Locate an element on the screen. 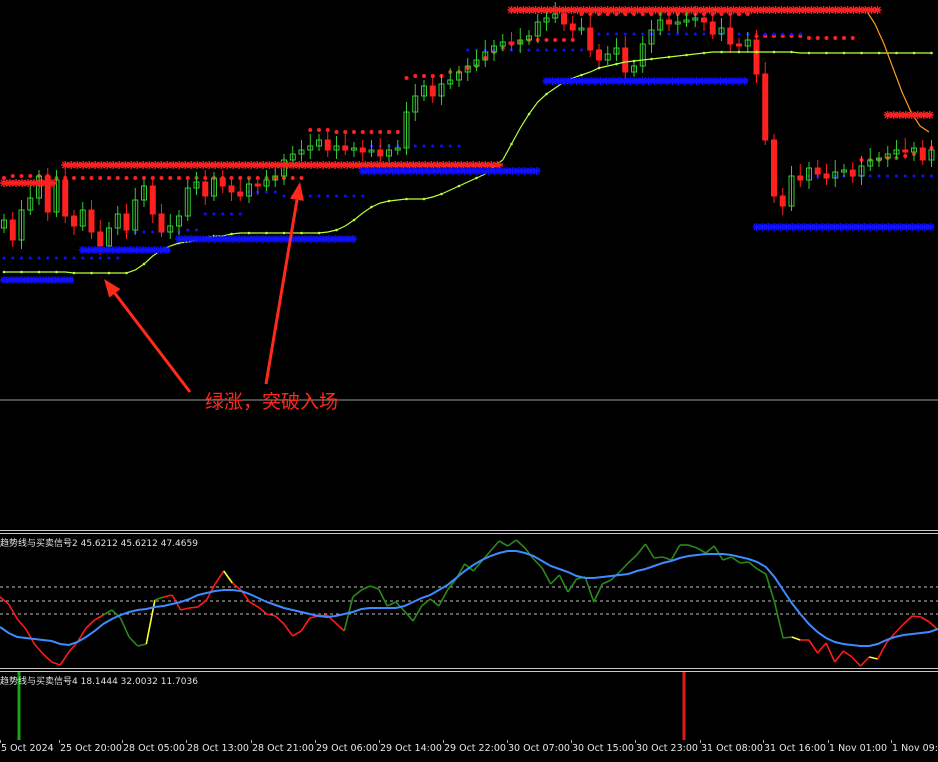  histogram-pane: 趋势线与买卖信号4 18.1444 32.0032 11.7036 is located at coordinates (469, 706).